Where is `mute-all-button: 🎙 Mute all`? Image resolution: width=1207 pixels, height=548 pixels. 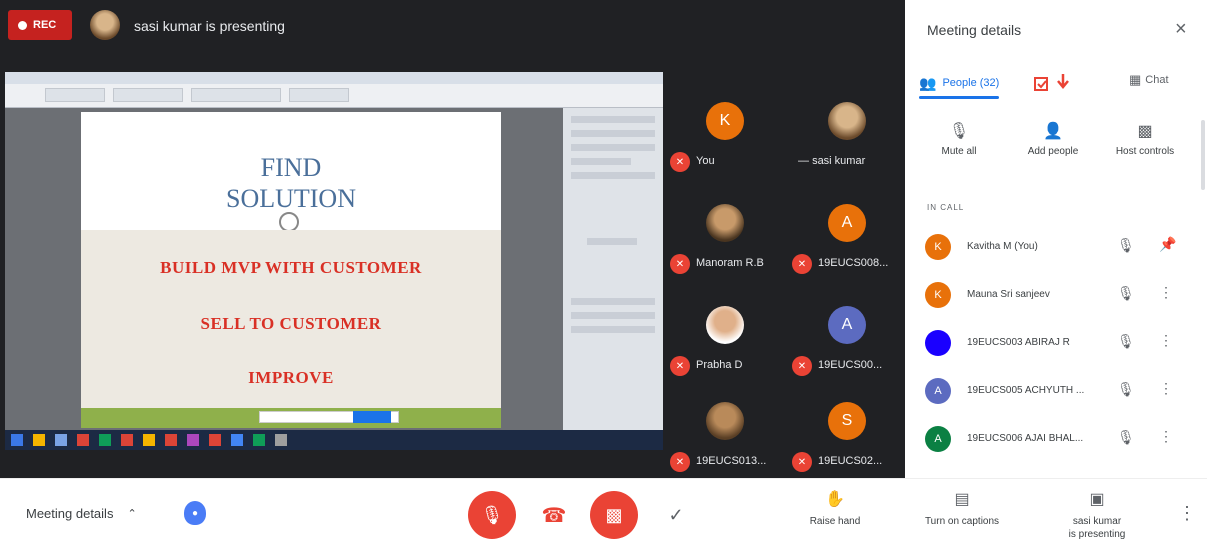
mute-all-button: 🎙 Mute all is located at coordinates (959, 137).